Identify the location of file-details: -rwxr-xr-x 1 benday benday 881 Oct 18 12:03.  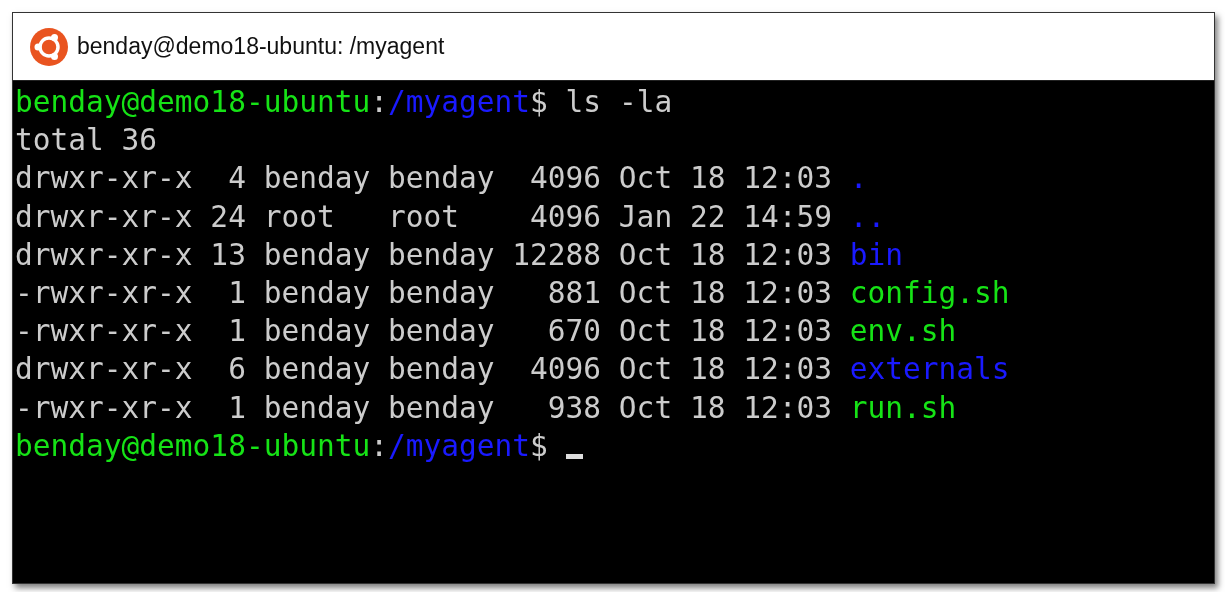
(424, 293).